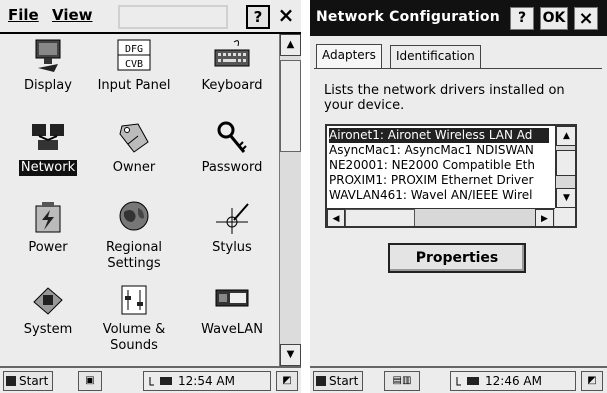 The width and height of the screenshot is (607, 393). What do you see at coordinates (232, 167) in the screenshot?
I see `cp-label-password: Password` at bounding box center [232, 167].